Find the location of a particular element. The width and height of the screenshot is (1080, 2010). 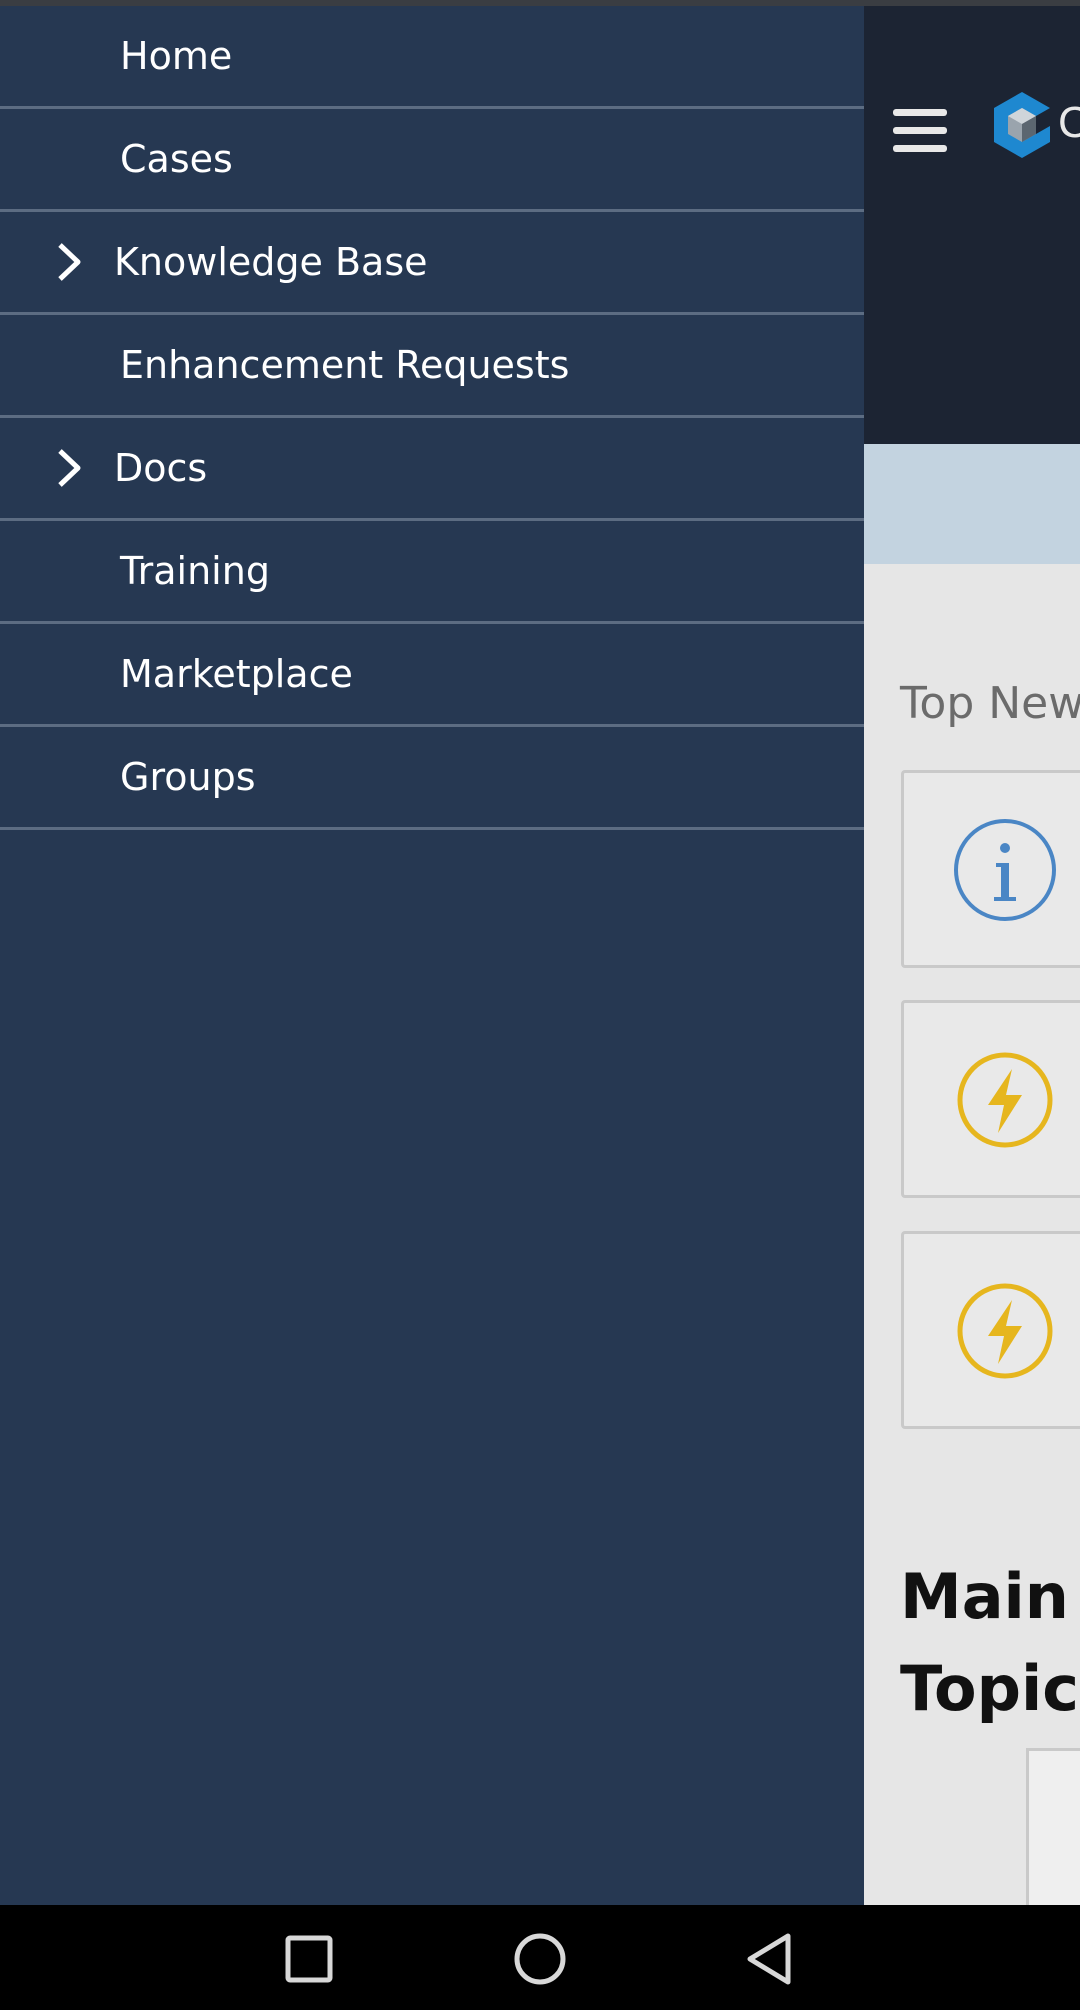

drawer-item-label: Marketplace is located at coordinates (236, 674).